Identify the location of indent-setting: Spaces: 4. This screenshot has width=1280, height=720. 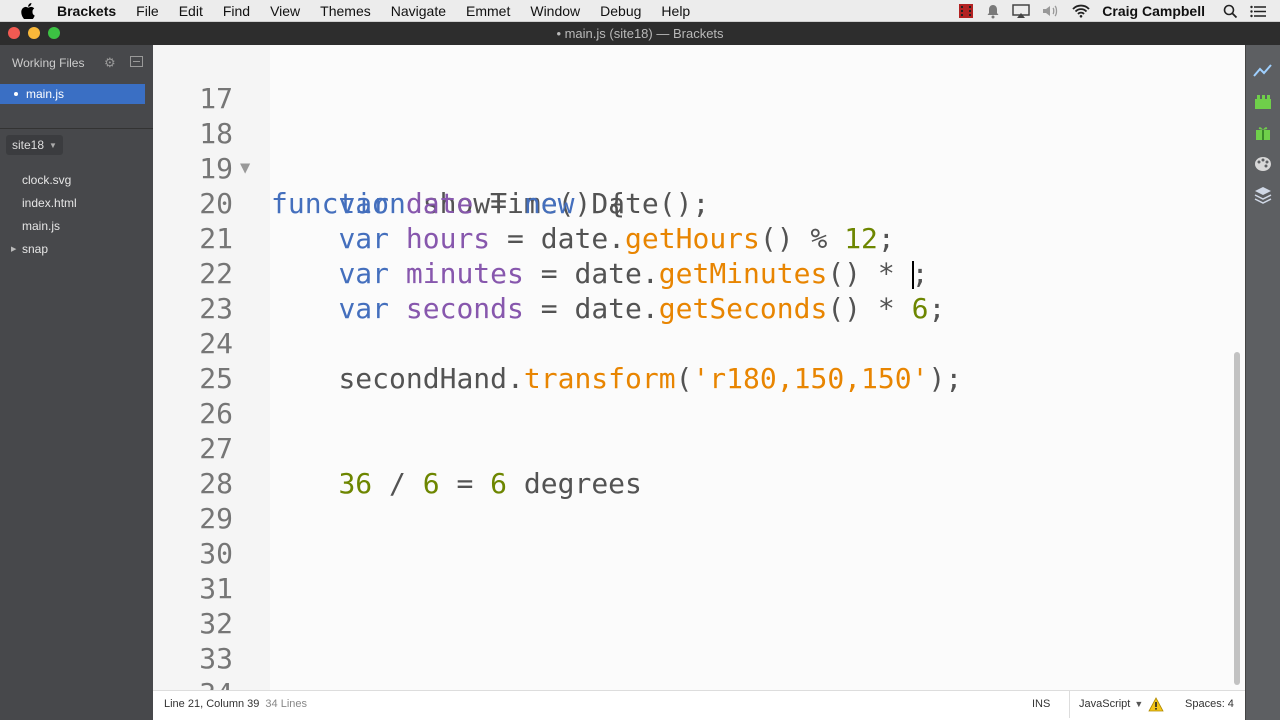
(1209, 704).